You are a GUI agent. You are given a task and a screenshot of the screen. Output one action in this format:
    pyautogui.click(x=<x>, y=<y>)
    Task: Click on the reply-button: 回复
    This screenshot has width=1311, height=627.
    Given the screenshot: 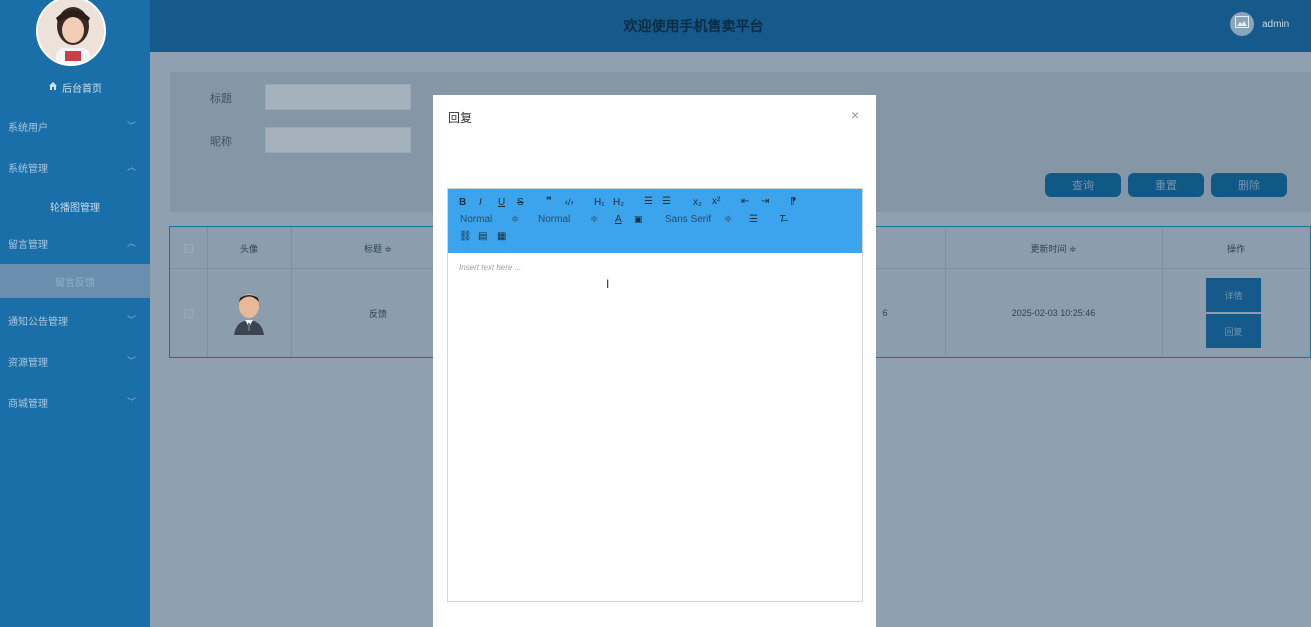 What is the action you would take?
    pyautogui.click(x=1233, y=331)
    